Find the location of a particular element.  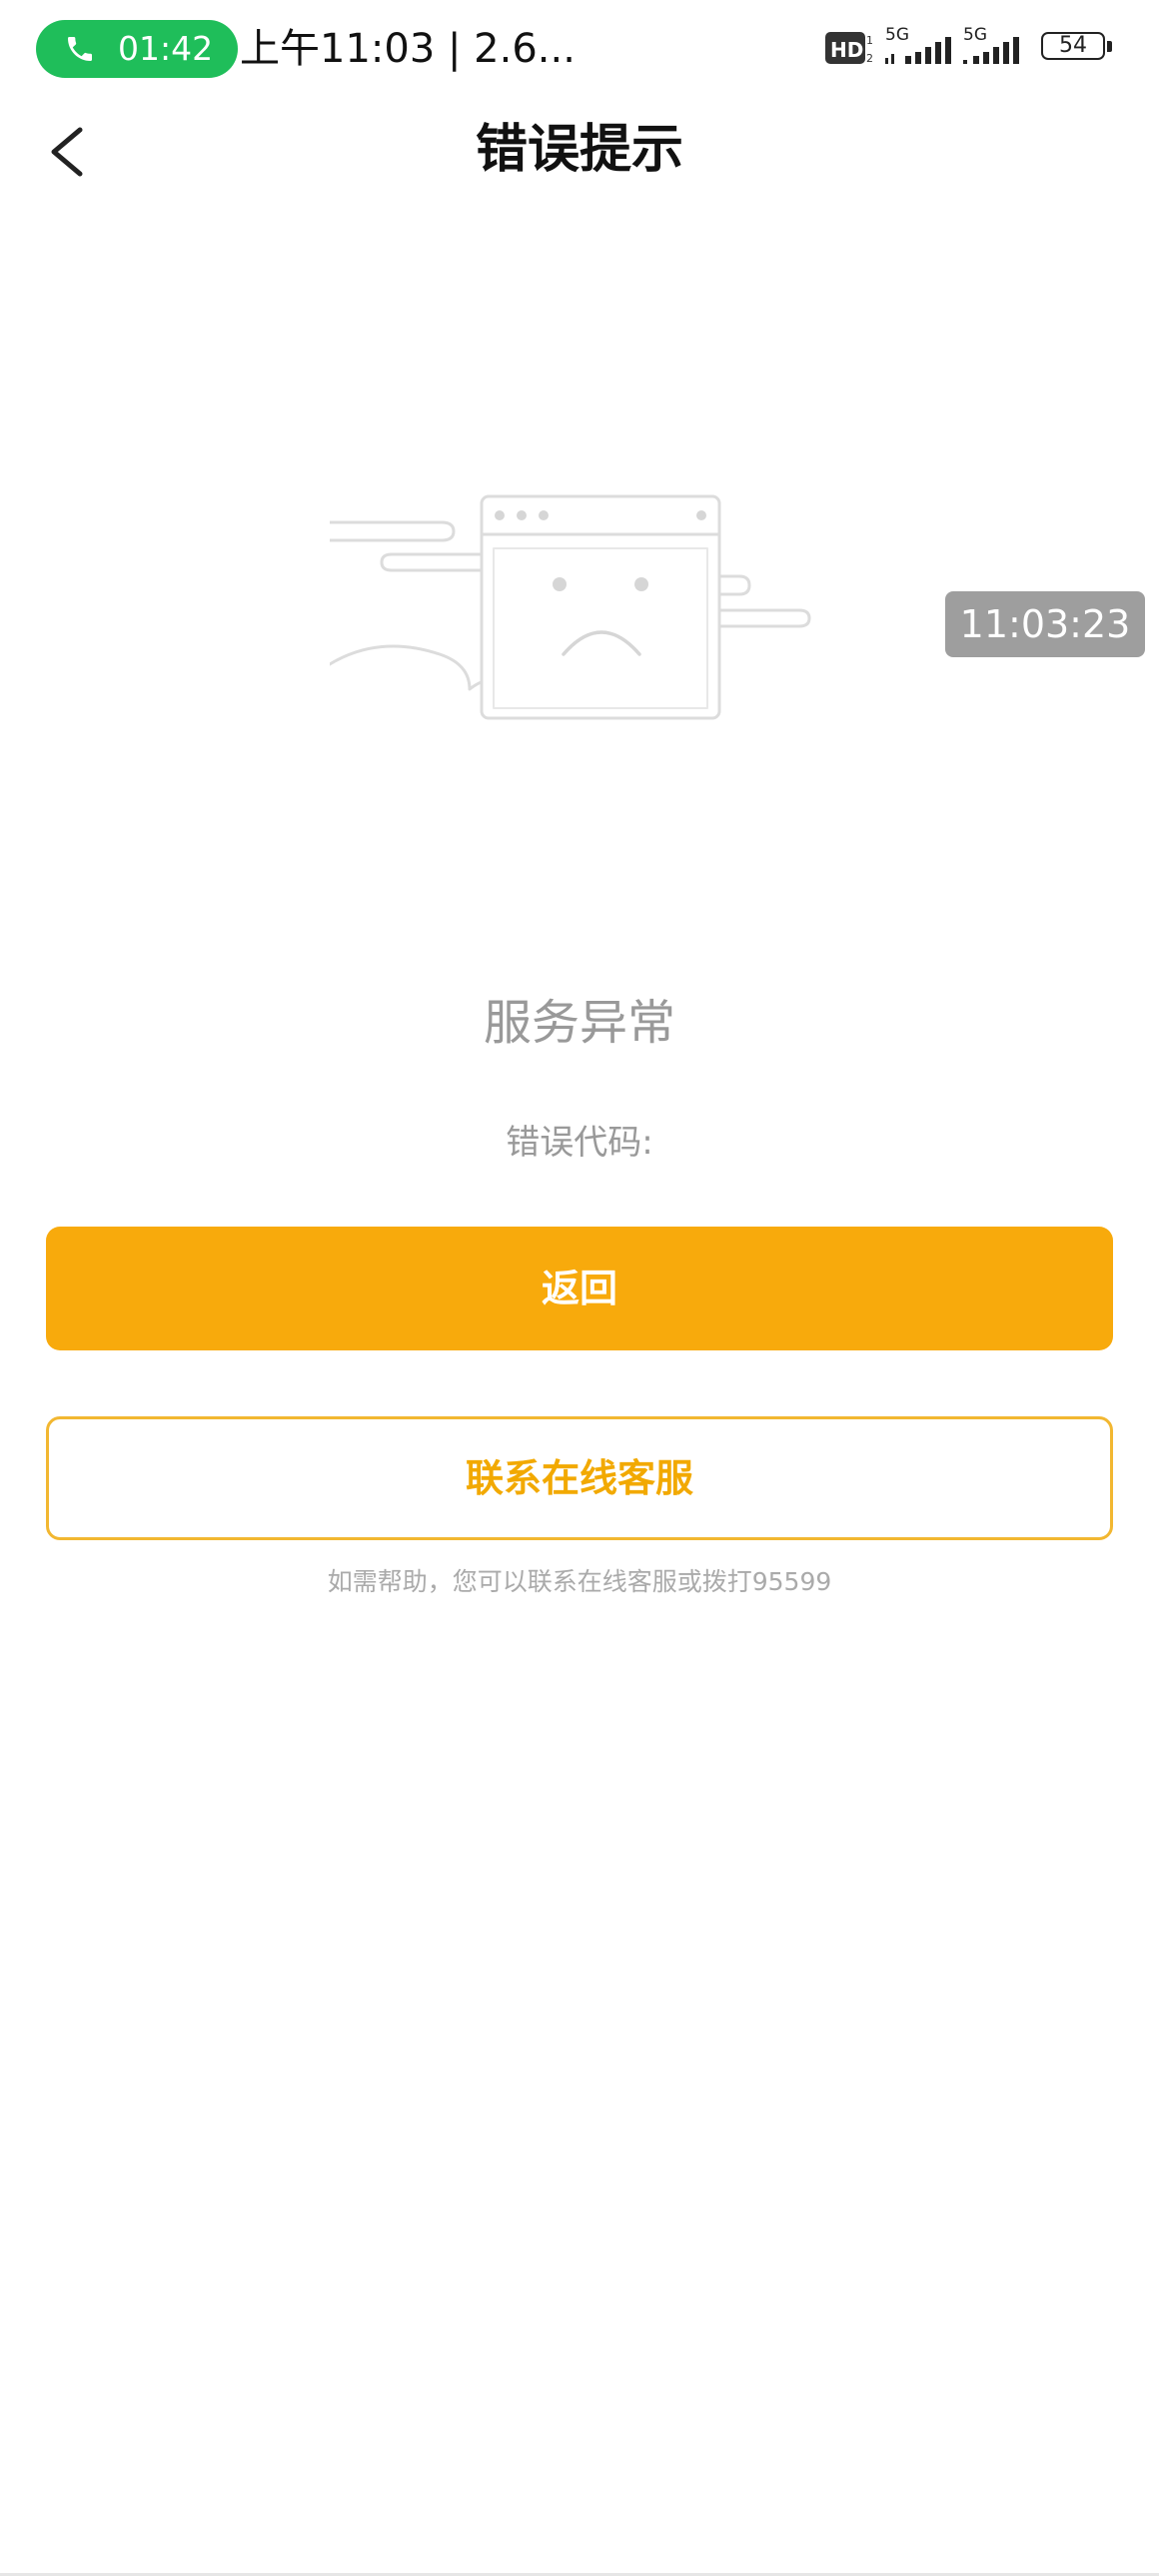

error-title: 服务异常 is located at coordinates (579, 1023).